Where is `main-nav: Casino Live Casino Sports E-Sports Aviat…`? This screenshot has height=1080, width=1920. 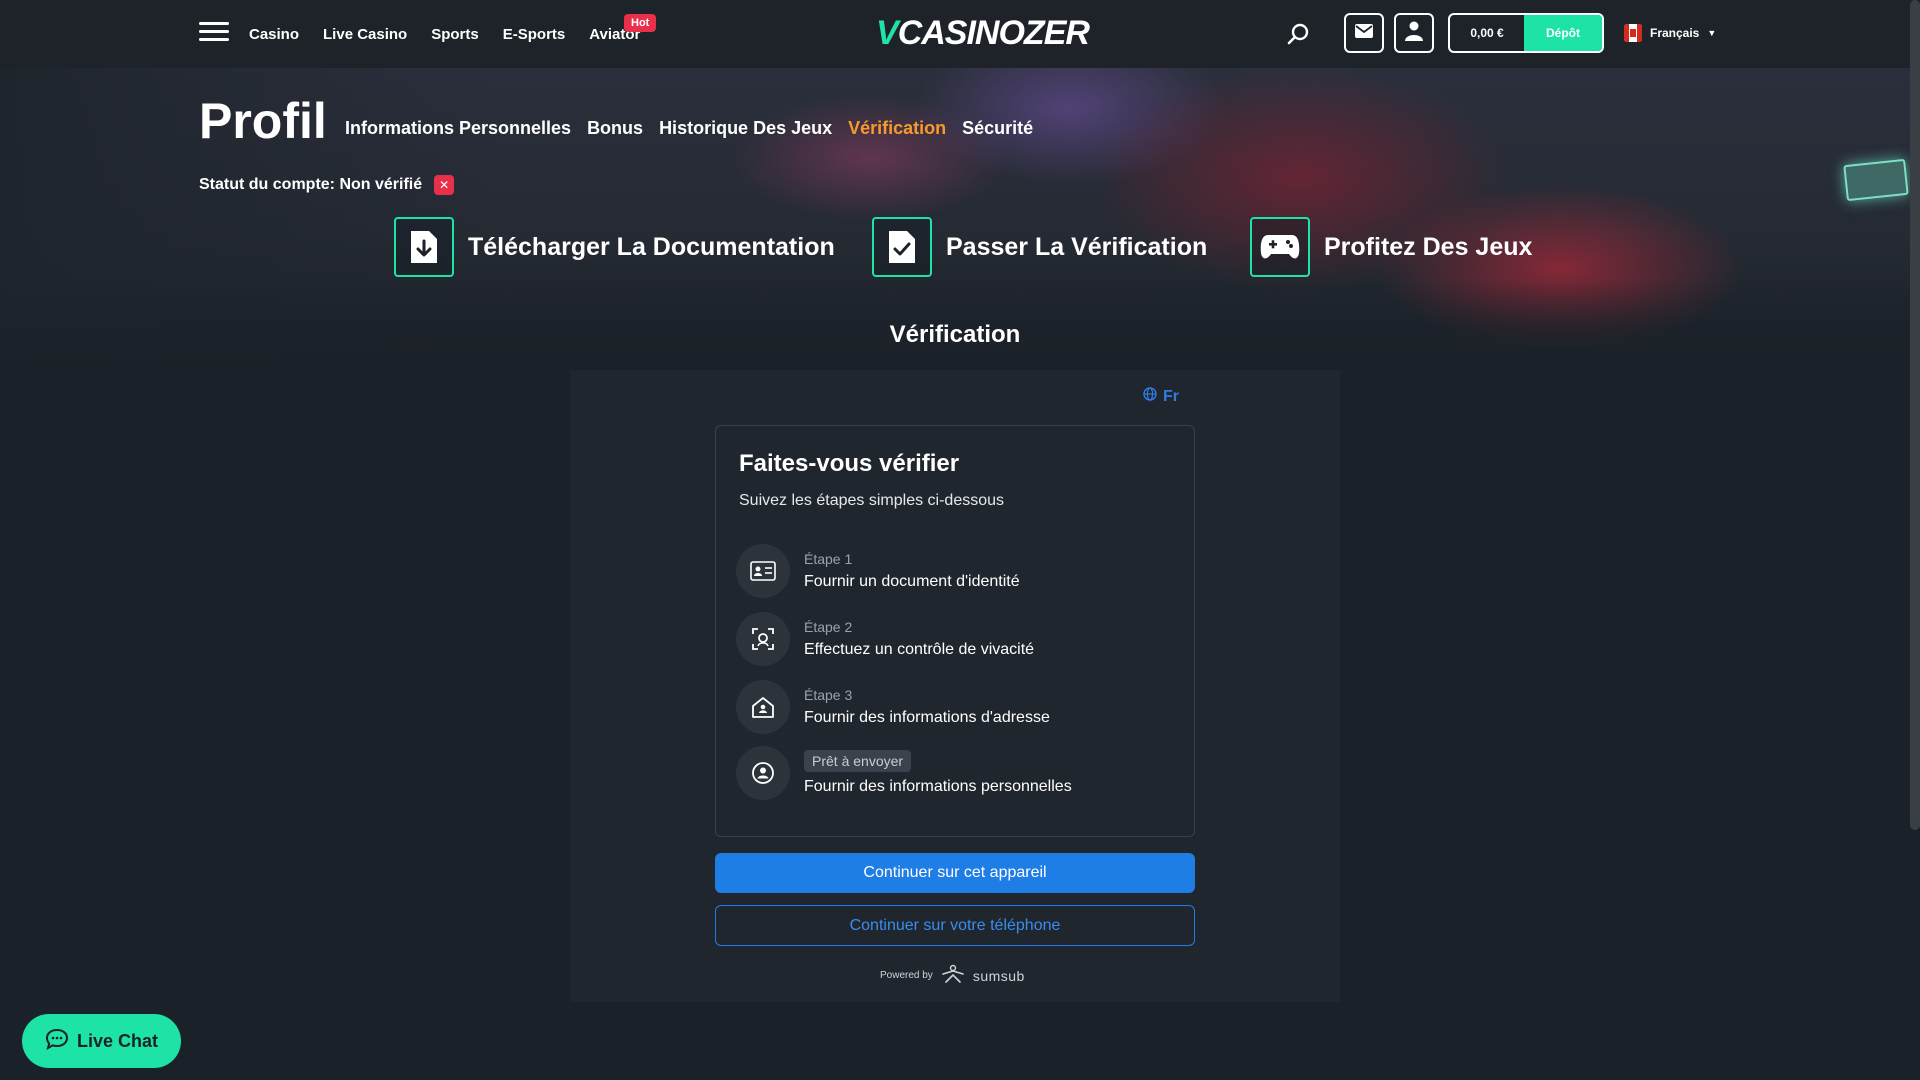
main-nav: Casino Live Casino Sports E-Sports Aviat… is located at coordinates (444, 34).